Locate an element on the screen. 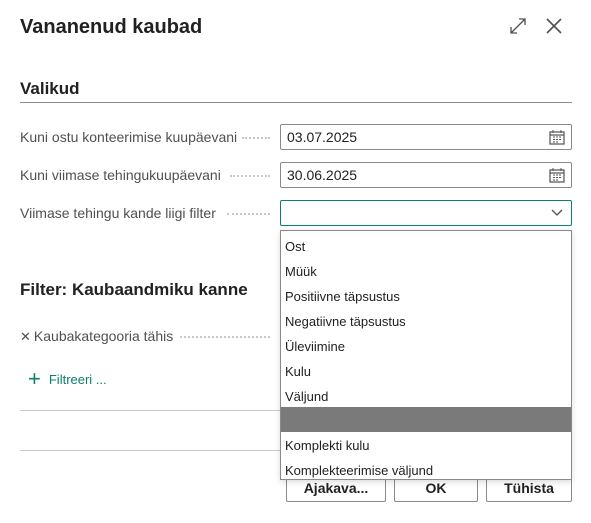 Image resolution: width=591 pixels, height=523 pixels. options-section-title: Valikud is located at coordinates (50, 88).